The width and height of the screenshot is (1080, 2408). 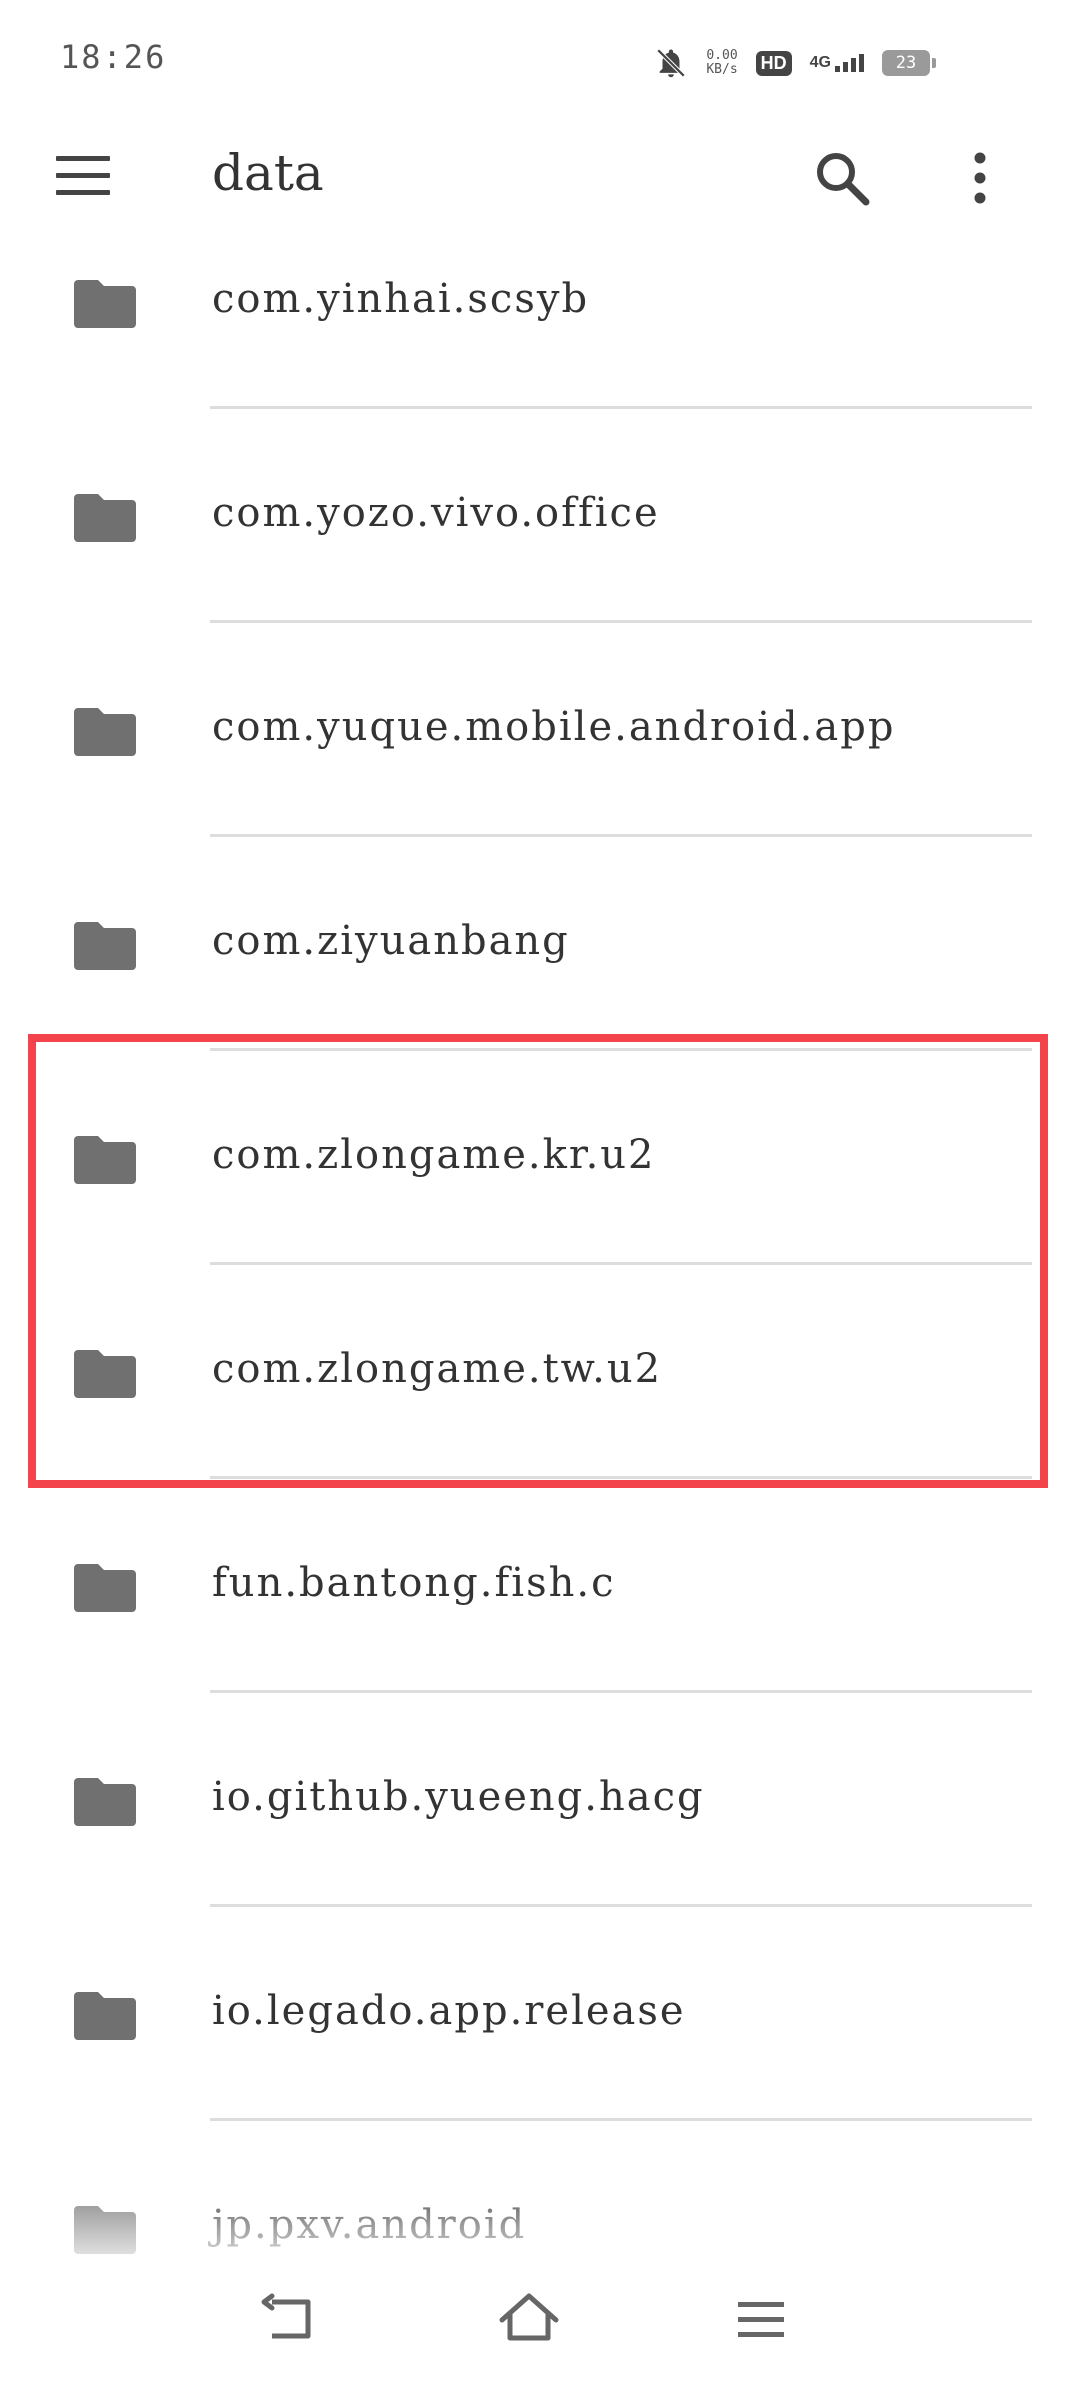 I want to click on folder-name: com.yinhai.scsyb, so click(x=401, y=299).